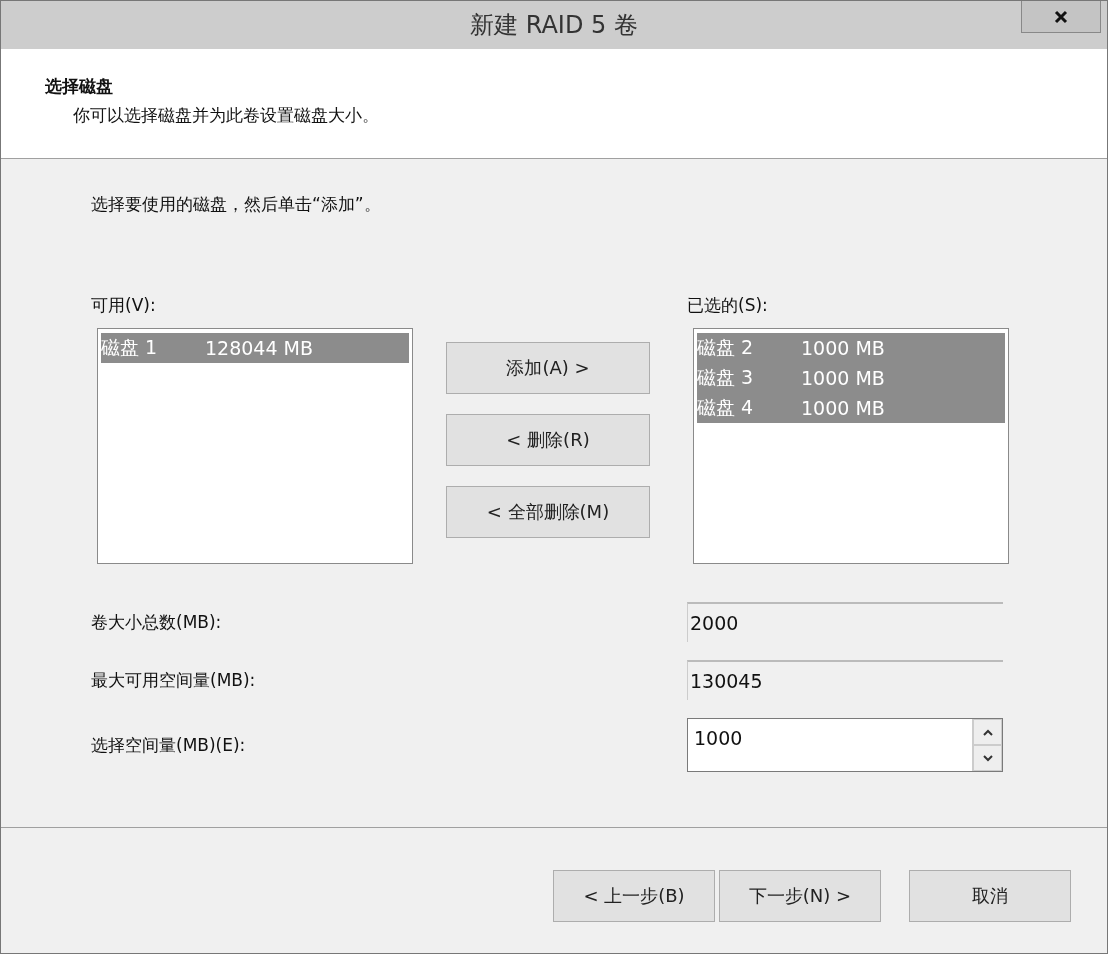 The height and width of the screenshot is (954, 1108). What do you see at coordinates (990, 895) in the screenshot?
I see `wizard-button: 取消` at bounding box center [990, 895].